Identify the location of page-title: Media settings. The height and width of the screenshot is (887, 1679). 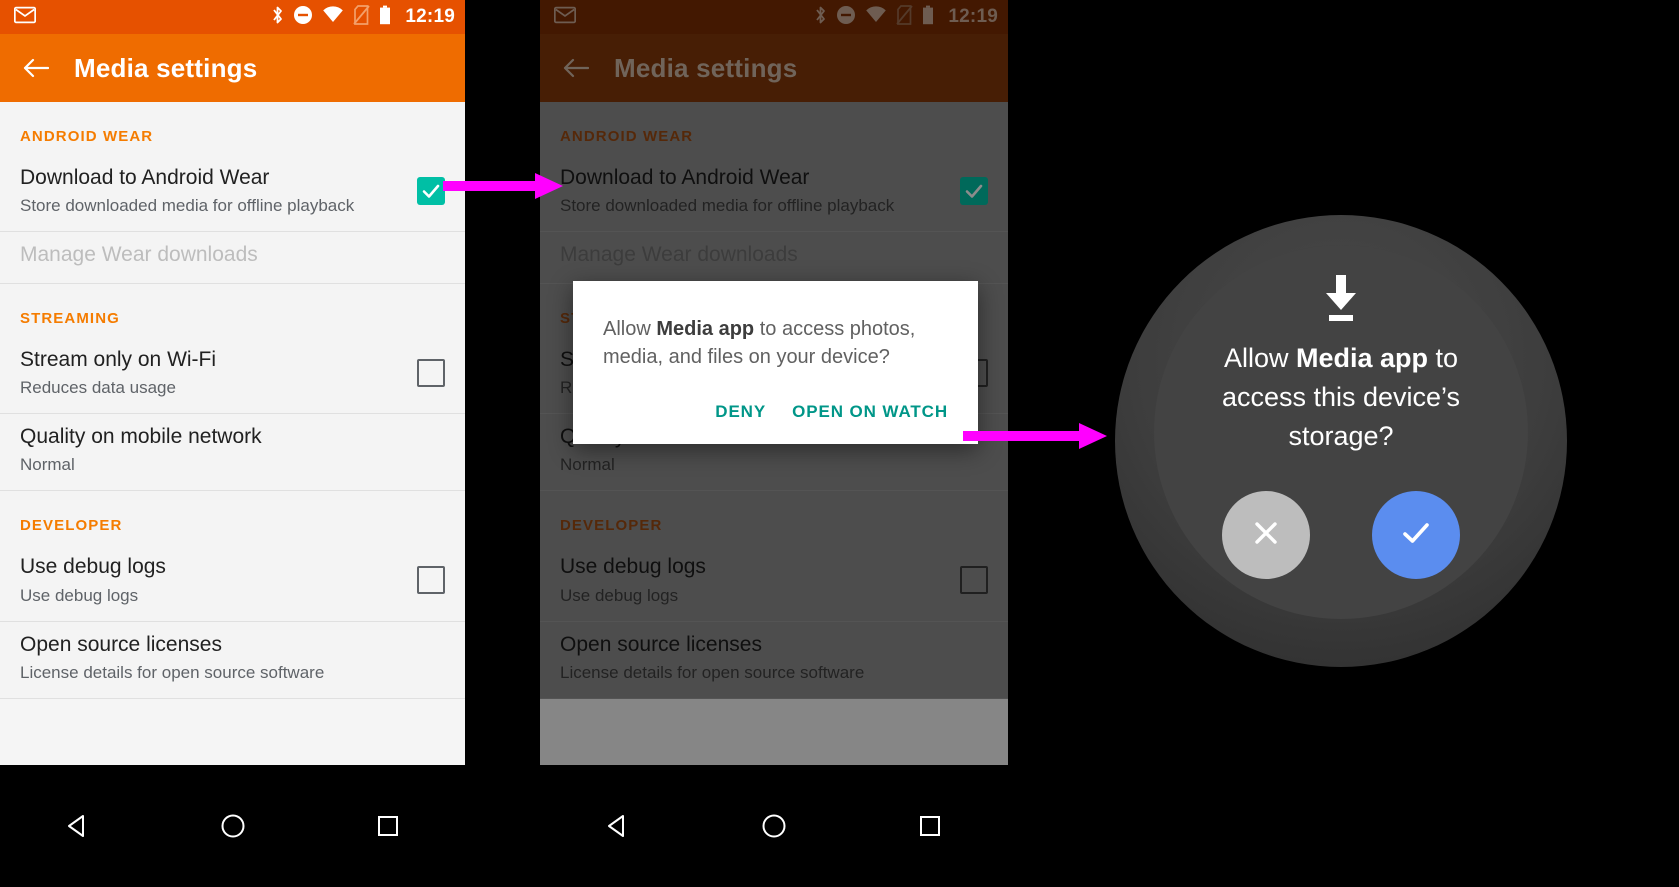
(166, 67).